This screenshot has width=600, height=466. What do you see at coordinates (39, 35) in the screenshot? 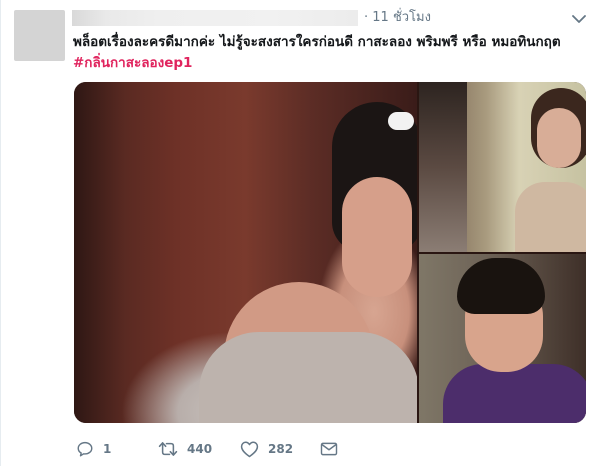
I see `avatar` at bounding box center [39, 35].